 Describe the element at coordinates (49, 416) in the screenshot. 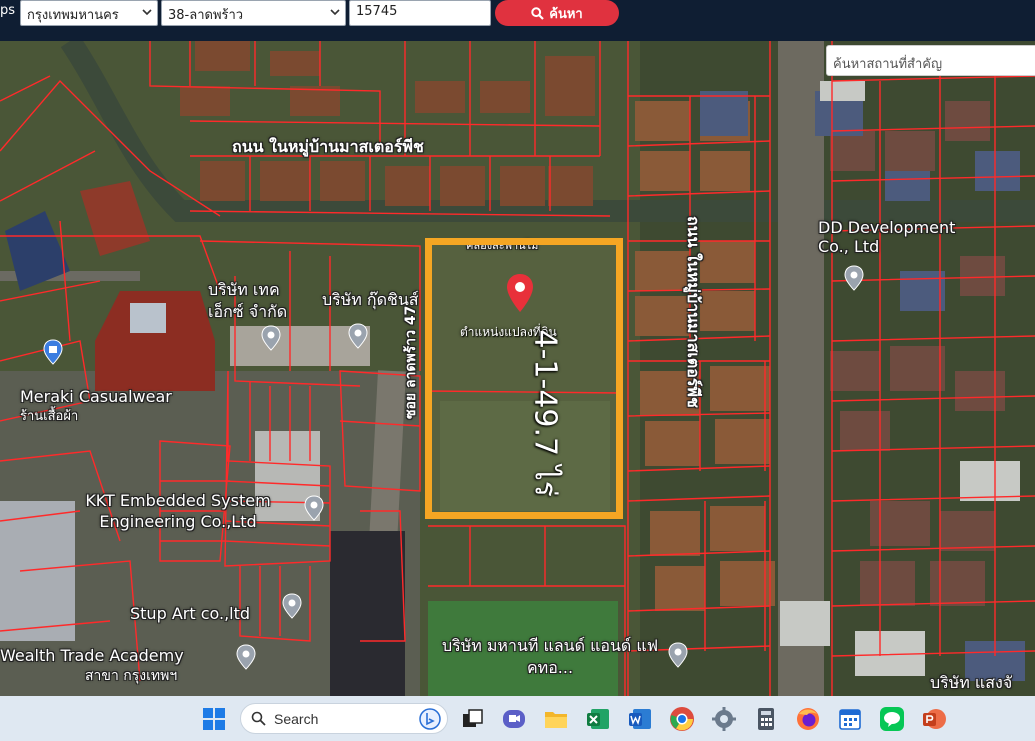

I see `place-meraki-subtitle: ร้านเสื้อผ้า` at that location.